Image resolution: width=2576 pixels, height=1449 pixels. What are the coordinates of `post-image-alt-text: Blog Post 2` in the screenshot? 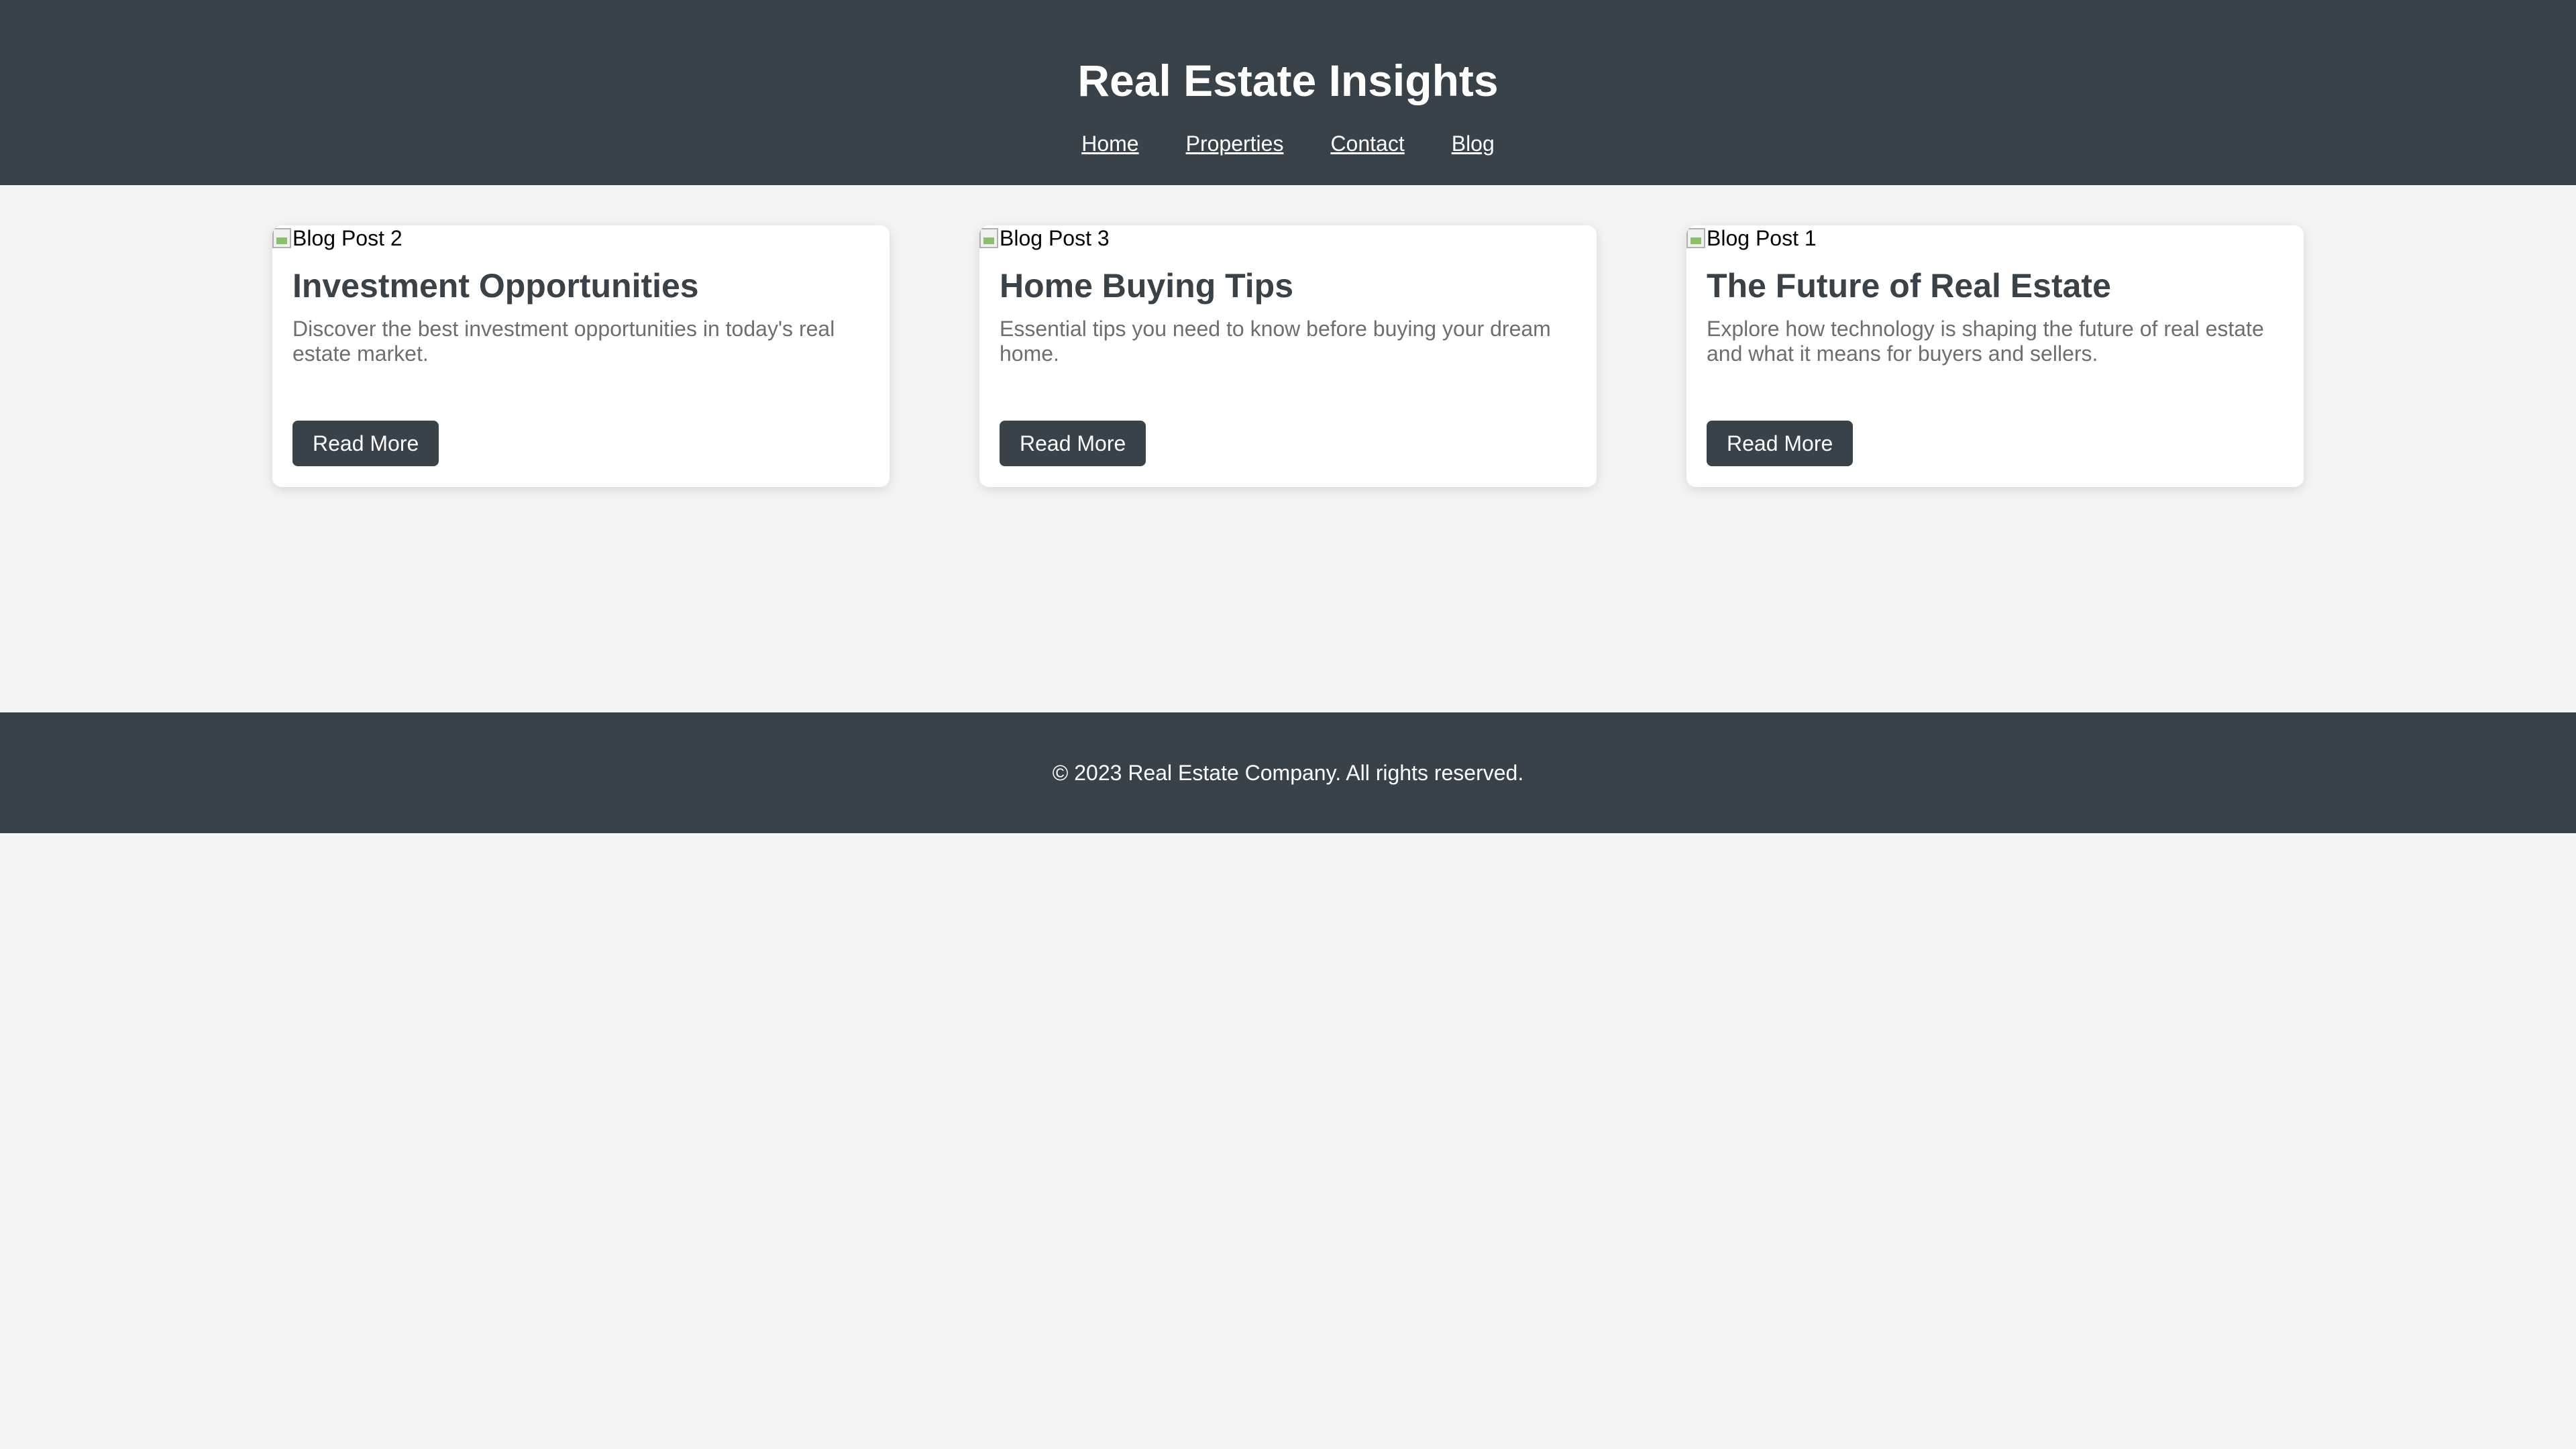 It's located at (347, 238).